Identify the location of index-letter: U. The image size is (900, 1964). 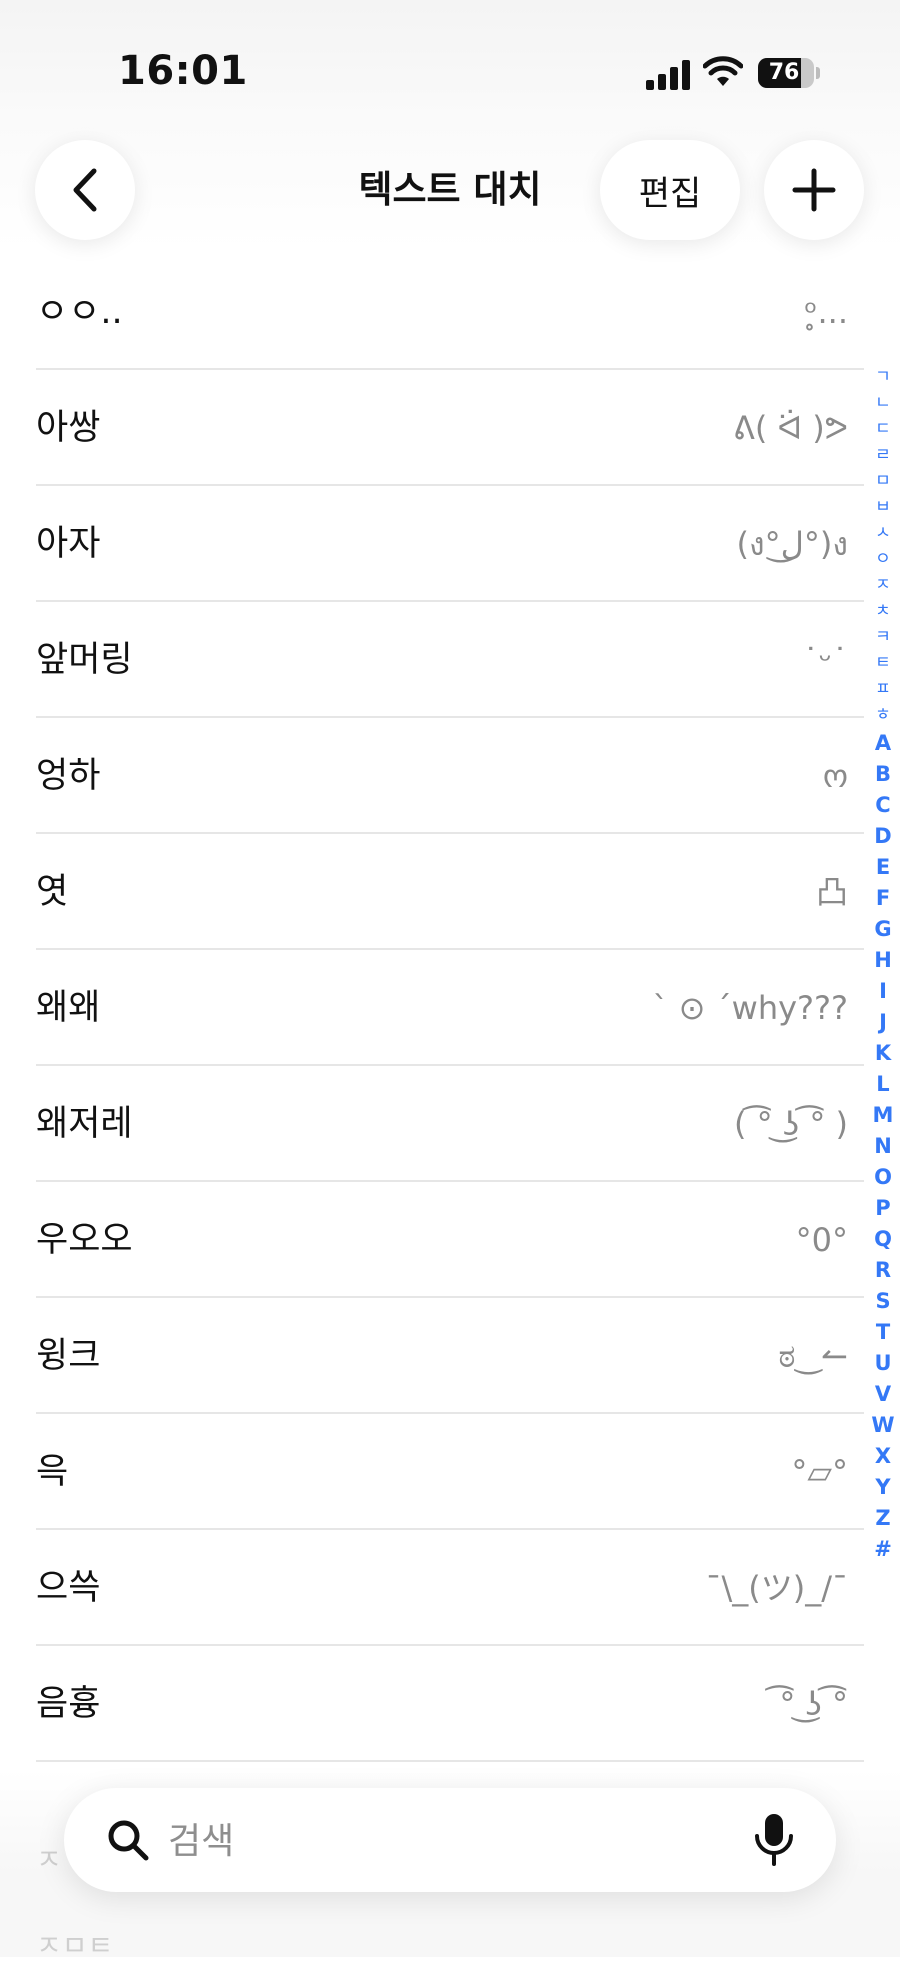
(882, 1363).